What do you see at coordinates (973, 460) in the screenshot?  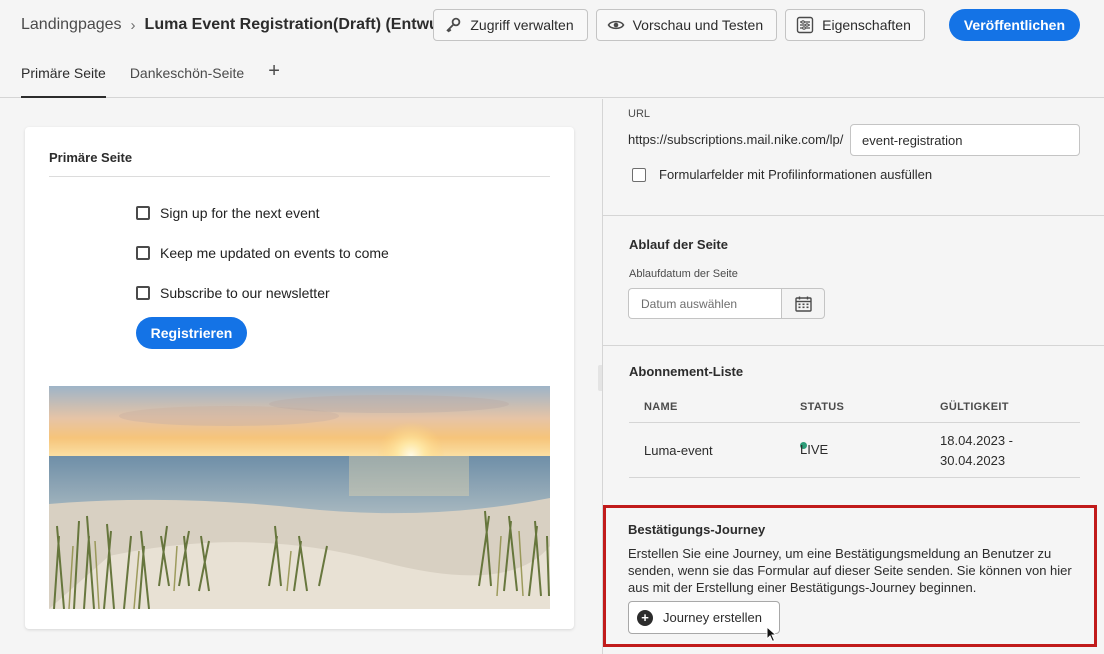 I see `row-validity-to: 30.04.2023` at bounding box center [973, 460].